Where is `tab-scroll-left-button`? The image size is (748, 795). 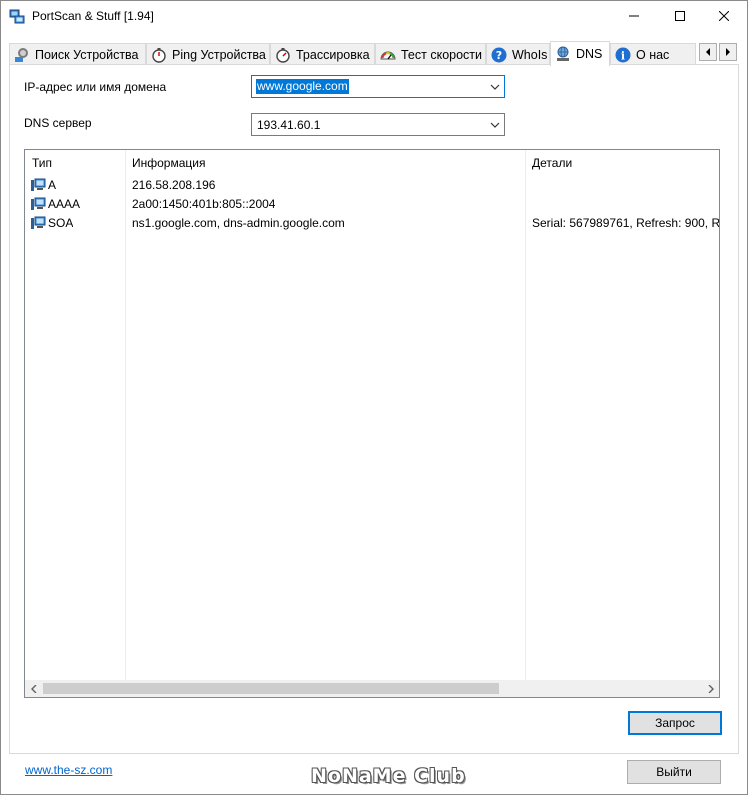 tab-scroll-left-button is located at coordinates (708, 52).